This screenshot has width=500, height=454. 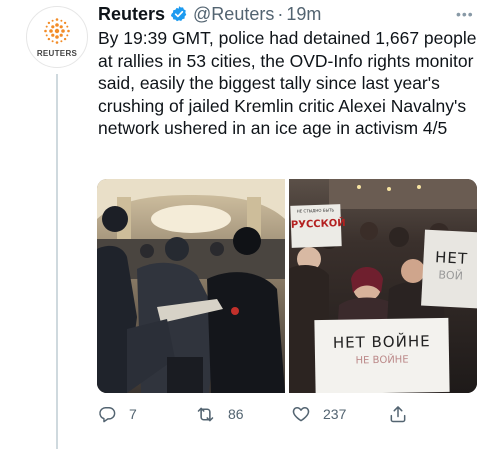 What do you see at coordinates (381, 342) in the screenshot?
I see `sign-bottom-big-text: НЕТ ВОЙНЕ` at bounding box center [381, 342].